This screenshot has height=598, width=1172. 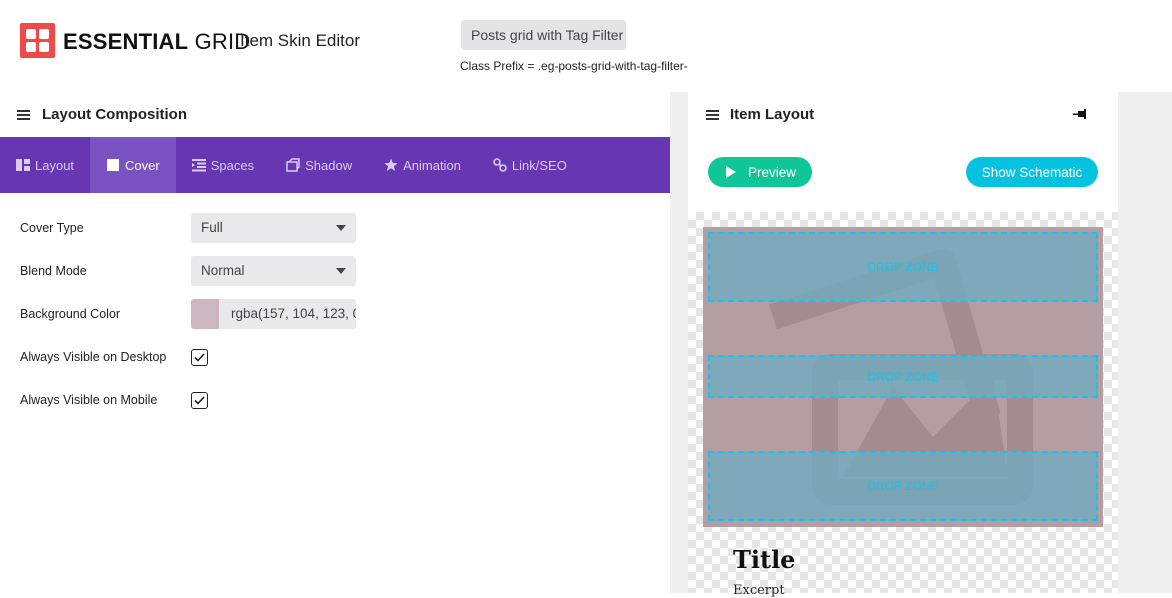 What do you see at coordinates (157, 41) in the screenshot?
I see `brand-name: ESSENTIAL GRID` at bounding box center [157, 41].